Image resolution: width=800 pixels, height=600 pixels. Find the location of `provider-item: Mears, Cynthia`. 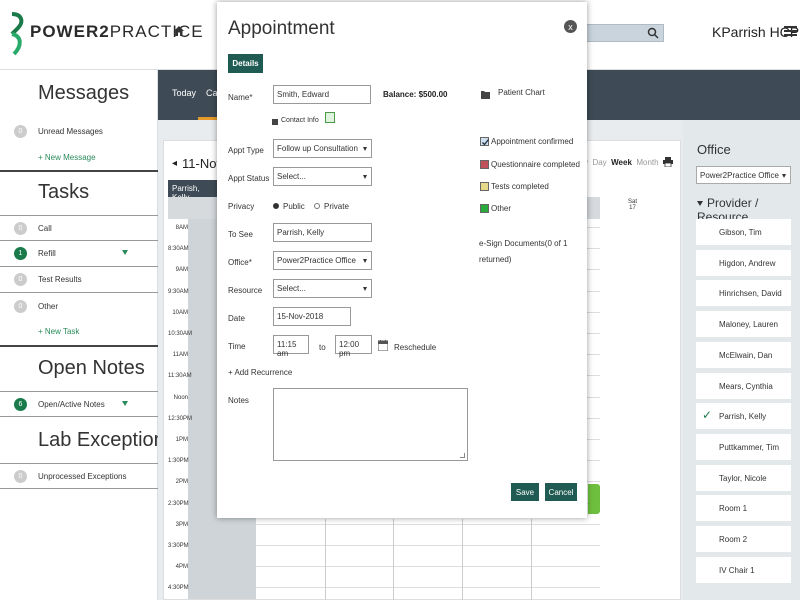

provider-item: Mears, Cynthia is located at coordinates (743, 385).